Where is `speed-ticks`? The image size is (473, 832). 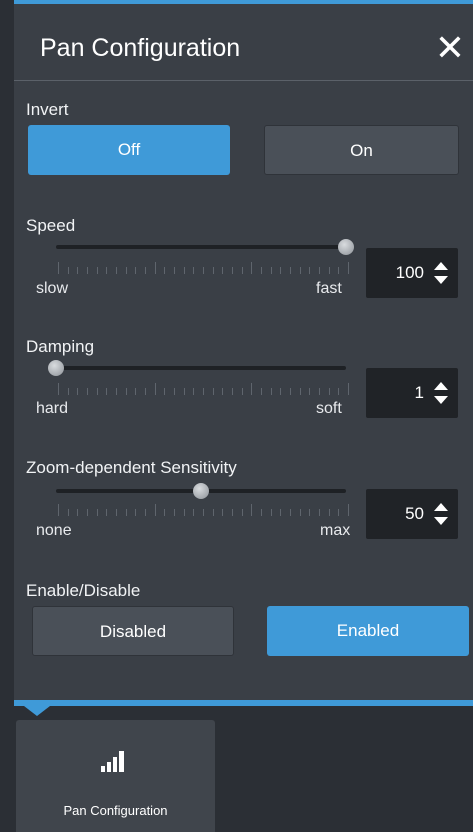 speed-ticks is located at coordinates (203, 268).